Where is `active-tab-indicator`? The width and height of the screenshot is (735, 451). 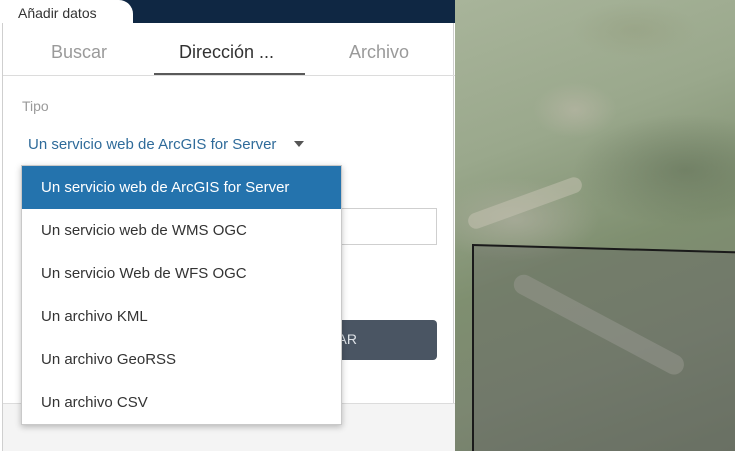
active-tab-indicator is located at coordinates (229, 74).